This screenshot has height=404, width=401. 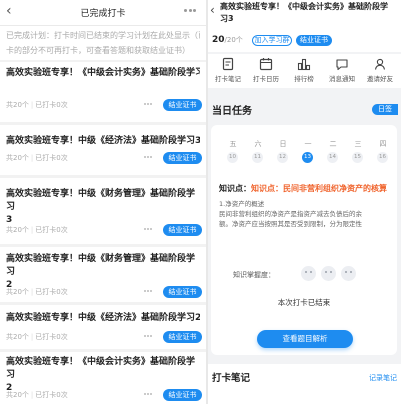 I want to click on tool-label: 打卡笔记, so click(x=228, y=79).